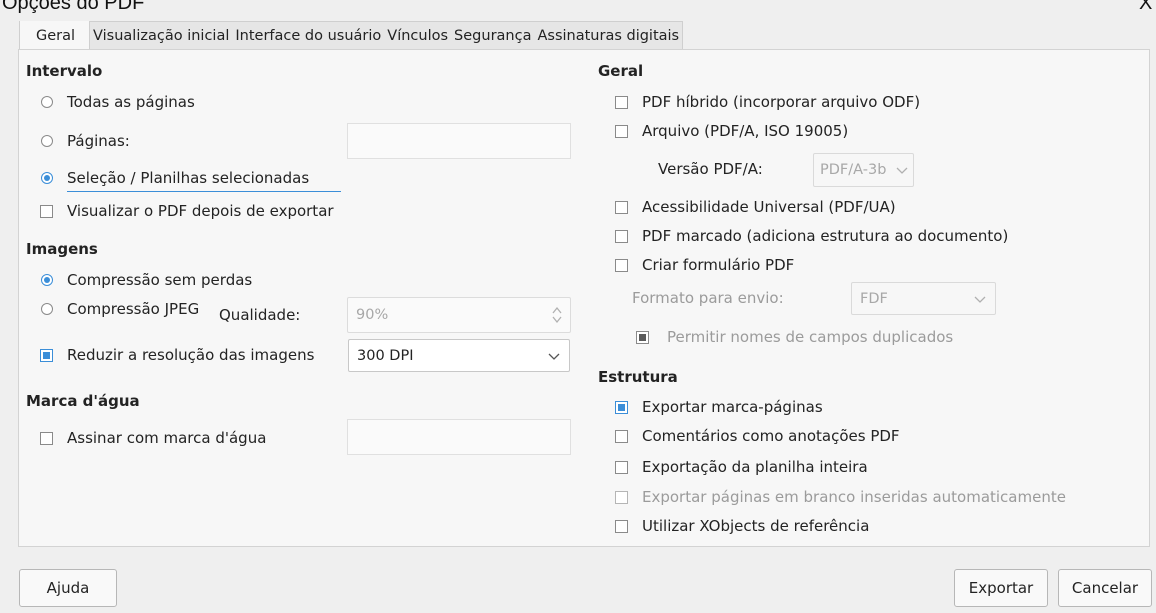  Describe the element at coordinates (47, 309) in the screenshot. I see `jpeg-radio` at that location.